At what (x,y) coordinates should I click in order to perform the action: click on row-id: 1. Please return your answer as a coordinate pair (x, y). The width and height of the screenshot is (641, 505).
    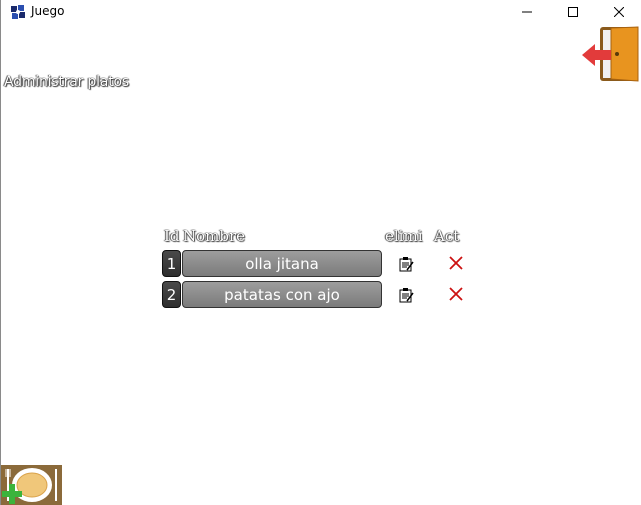
    Looking at the image, I should click on (171, 263).